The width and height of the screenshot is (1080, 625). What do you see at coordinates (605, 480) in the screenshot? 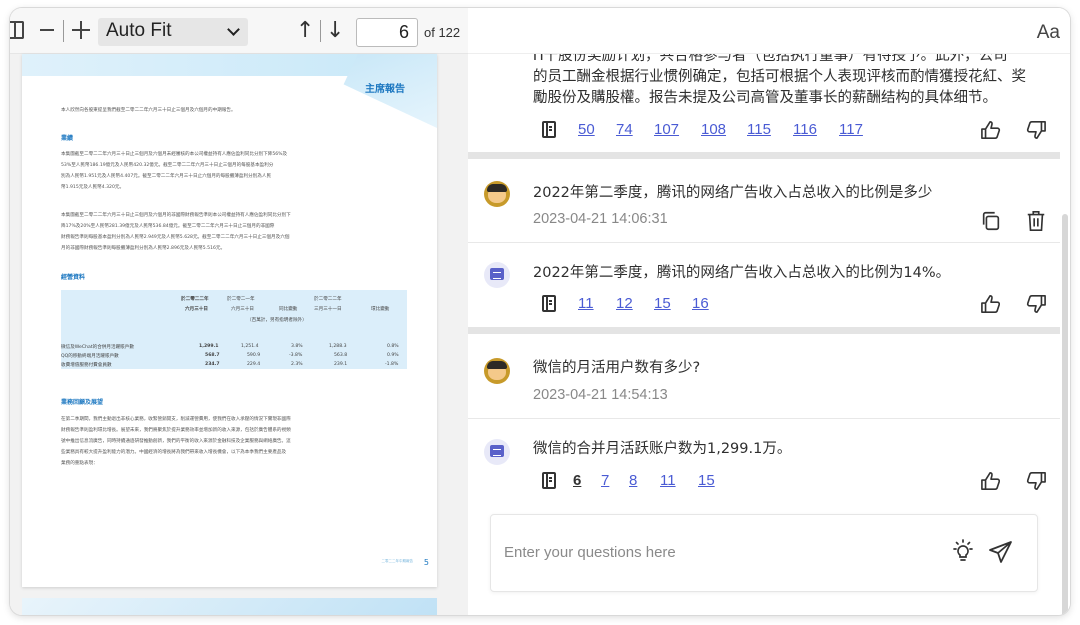
I see `reference-link: 7` at bounding box center [605, 480].